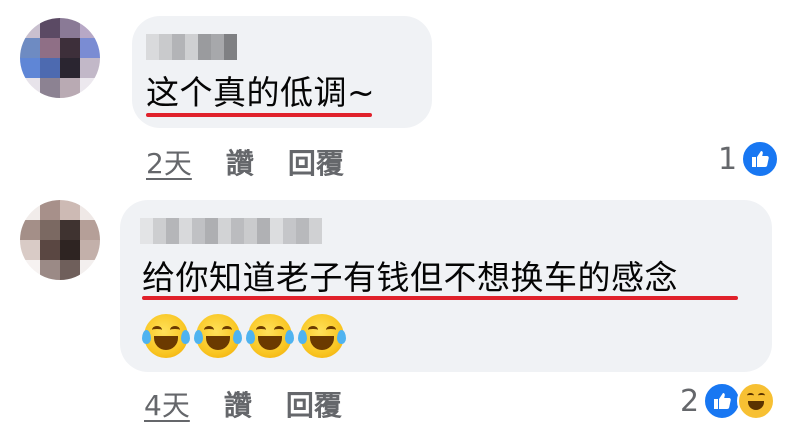 The width and height of the screenshot is (800, 424). I want to click on reaction-summary: 2, so click(728, 401).